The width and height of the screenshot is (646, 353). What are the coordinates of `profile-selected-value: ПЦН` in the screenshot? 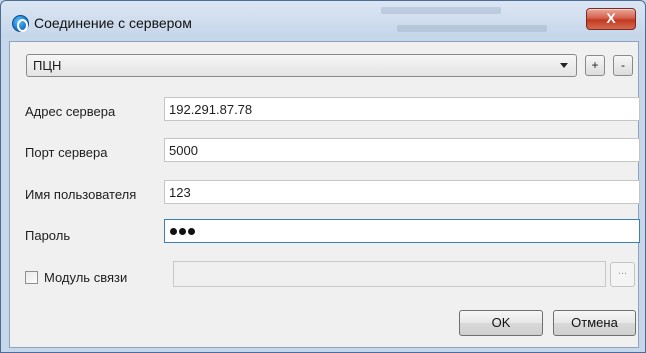 It's located at (47, 65).